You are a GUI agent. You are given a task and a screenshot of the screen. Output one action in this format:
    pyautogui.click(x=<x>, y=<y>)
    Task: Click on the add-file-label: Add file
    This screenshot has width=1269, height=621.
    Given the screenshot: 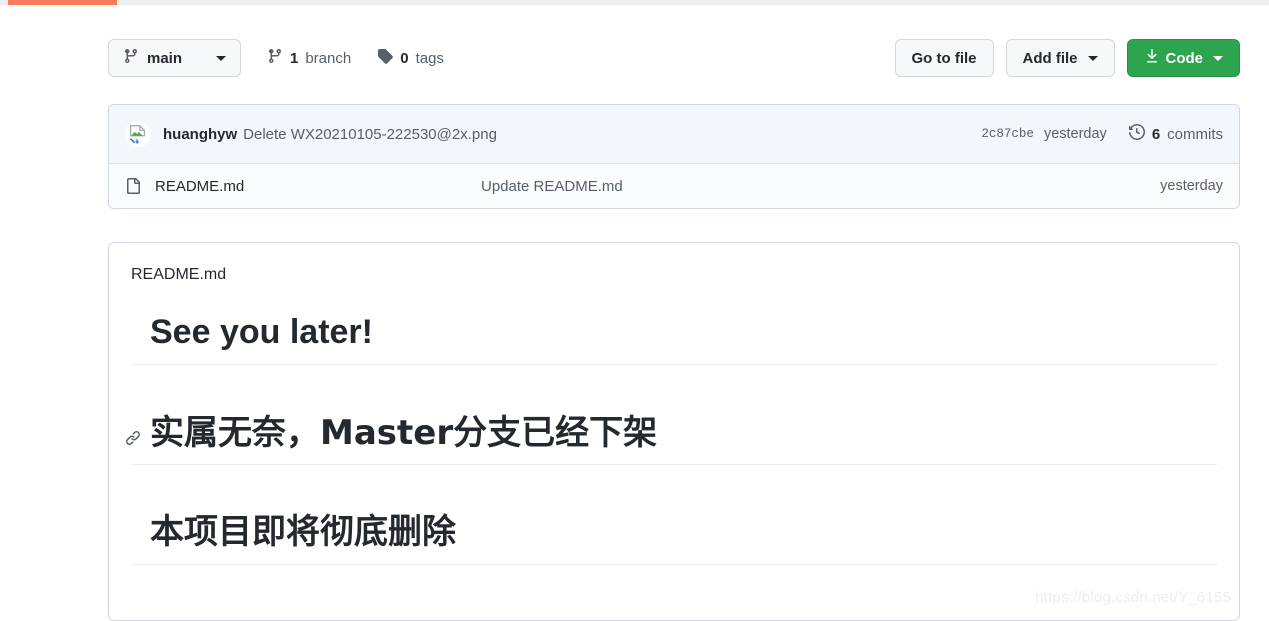 What is the action you would take?
    pyautogui.click(x=1050, y=58)
    